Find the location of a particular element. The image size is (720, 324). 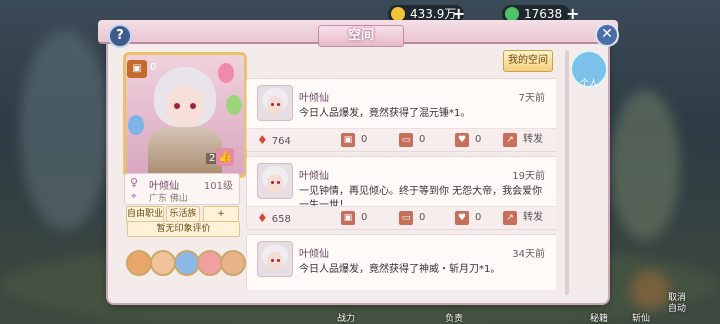

post-time: 19天前 is located at coordinates (528, 176).